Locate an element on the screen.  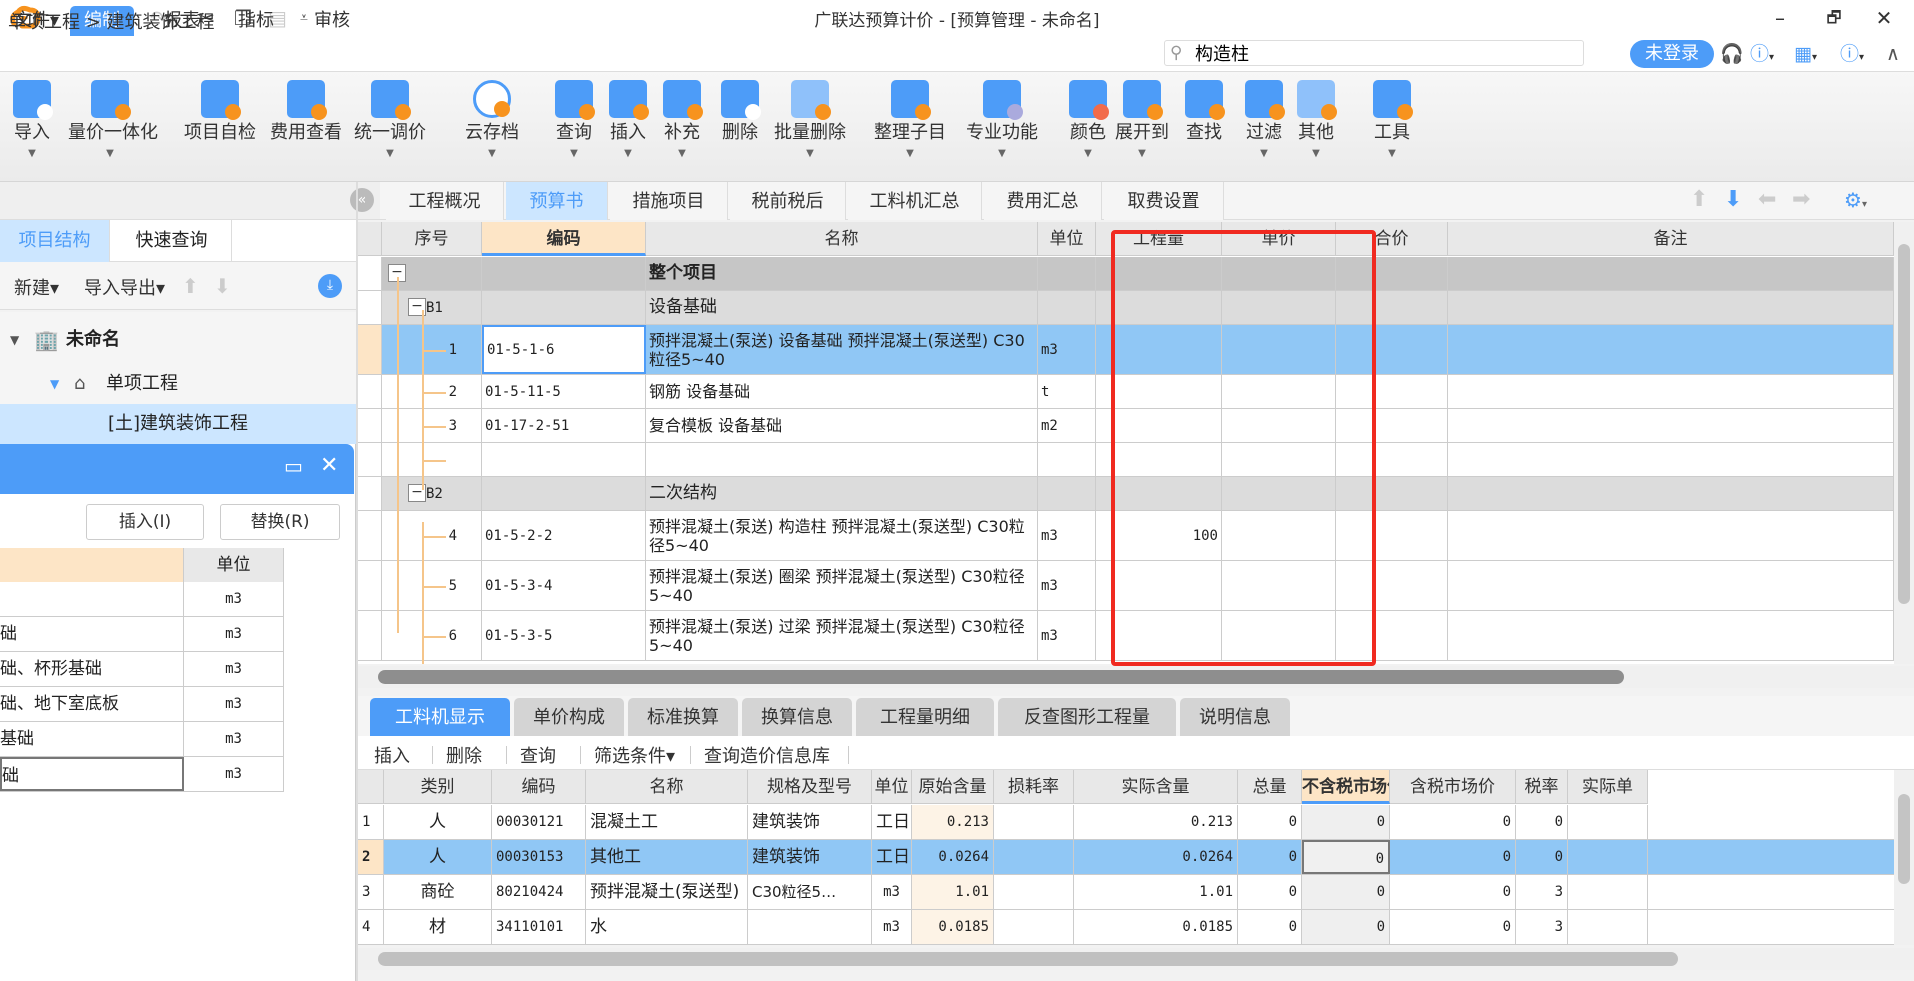
resource-cell-category: 人 is located at coordinates (438, 822).